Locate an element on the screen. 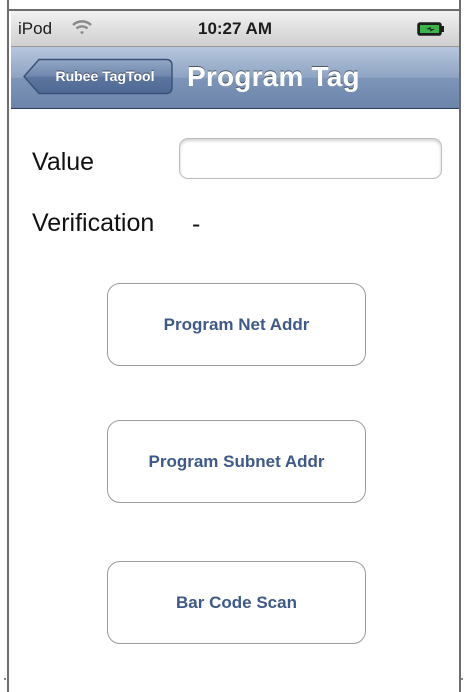  verification-label: Verification is located at coordinates (93, 223).